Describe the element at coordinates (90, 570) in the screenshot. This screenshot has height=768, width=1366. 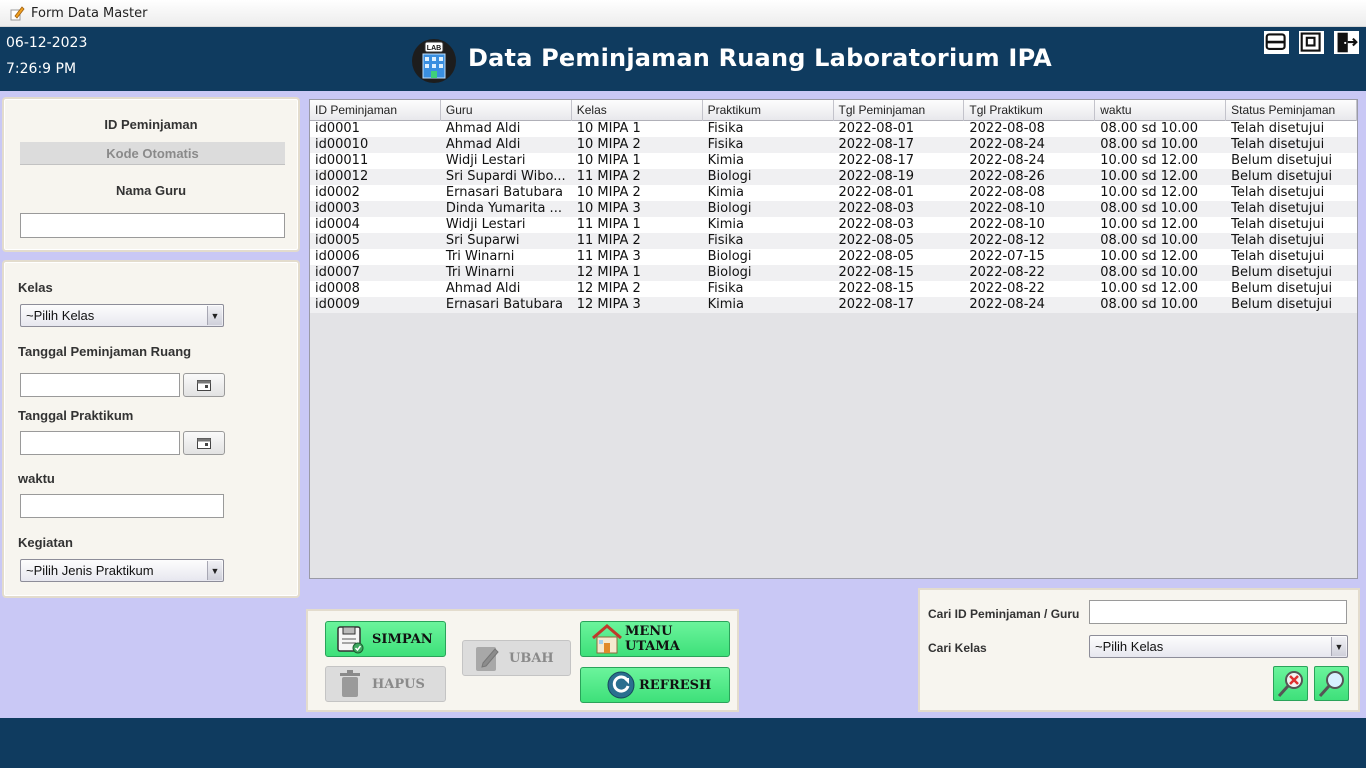
I see `kegiatan-select-value: ~Pilih Jenis Praktikum` at that location.